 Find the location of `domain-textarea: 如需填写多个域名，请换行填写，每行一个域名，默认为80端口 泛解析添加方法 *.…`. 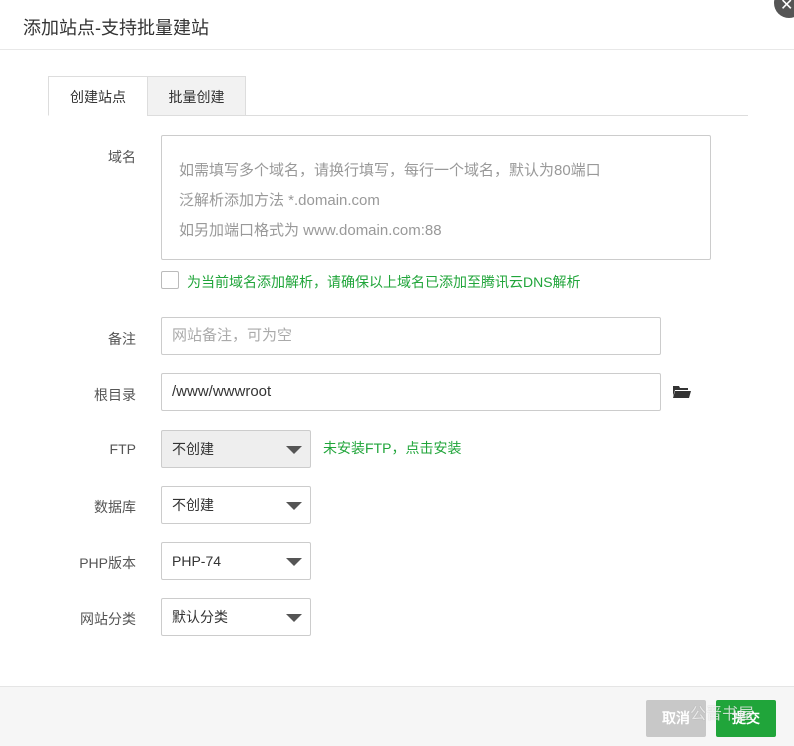

domain-textarea: 如需填写多个域名，请换行填写，每行一个域名，默认为80端口 泛解析添加方法 *.… is located at coordinates (436, 197).